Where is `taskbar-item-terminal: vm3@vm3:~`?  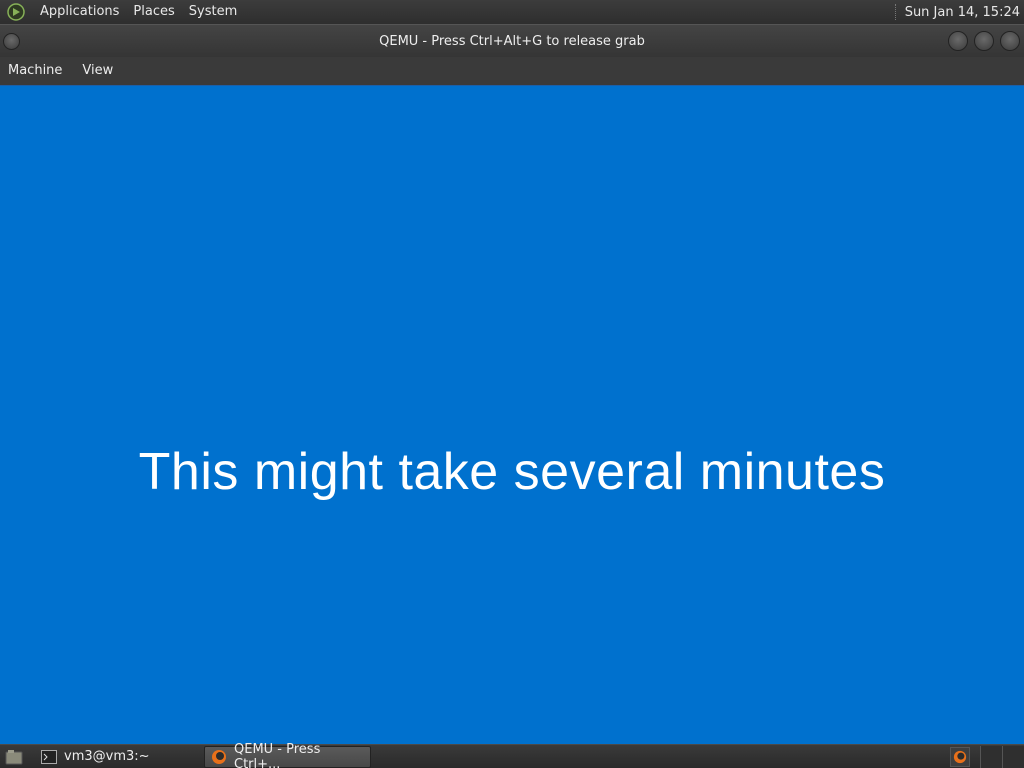 taskbar-item-terminal: vm3@vm3:~ is located at coordinates (117, 757).